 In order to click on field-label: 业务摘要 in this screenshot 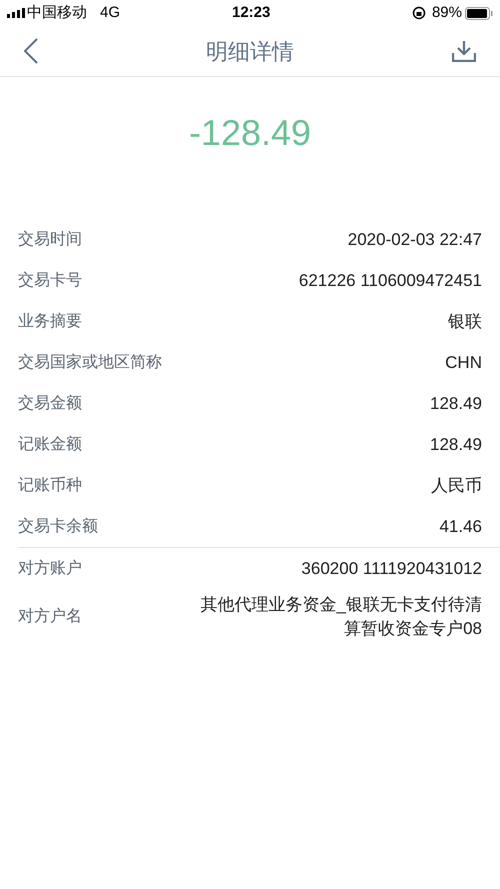, I will do `click(50, 322)`.